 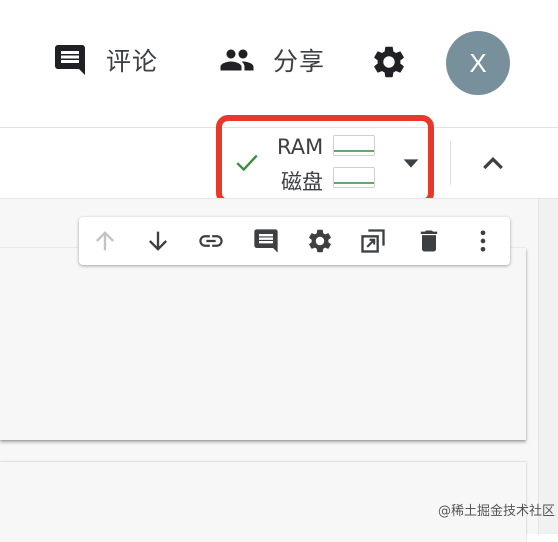 I want to click on mirror-cell-icon, so click(x=373, y=241).